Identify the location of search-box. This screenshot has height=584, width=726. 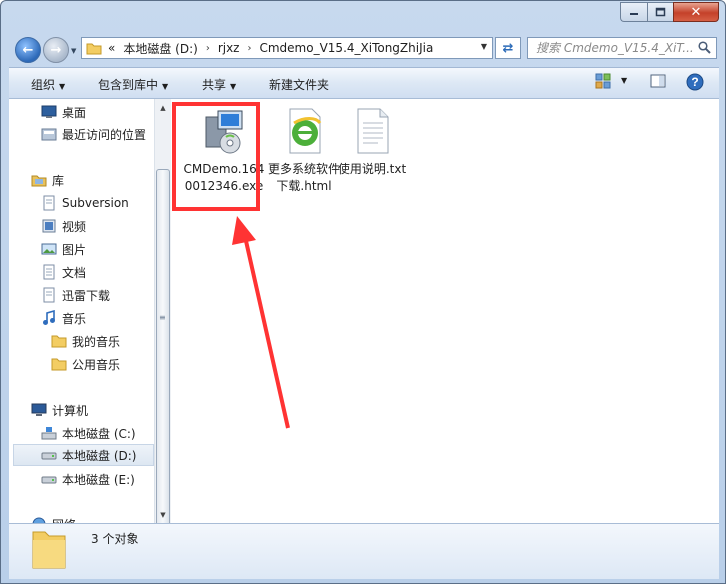
(622, 48).